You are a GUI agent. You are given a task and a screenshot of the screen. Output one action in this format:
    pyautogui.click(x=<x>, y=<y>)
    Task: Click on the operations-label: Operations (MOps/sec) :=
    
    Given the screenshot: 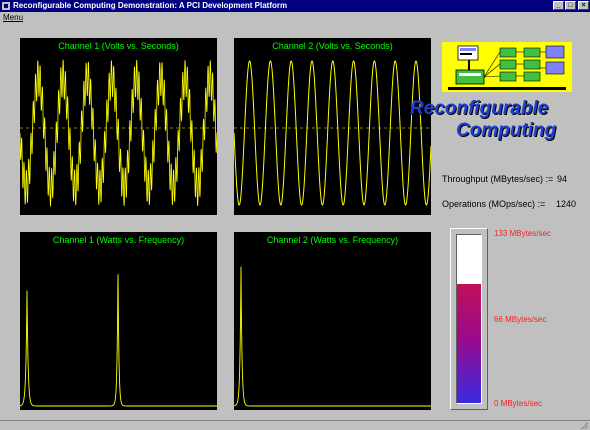 What is the action you would take?
    pyautogui.click(x=494, y=204)
    